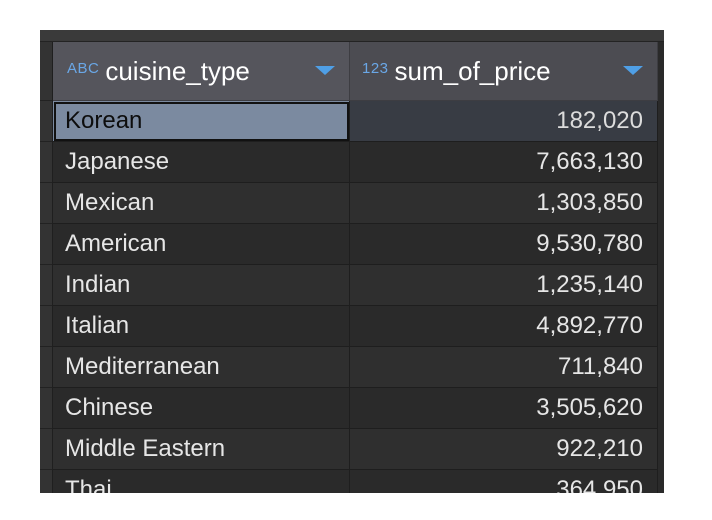 The width and height of the screenshot is (712, 520). I want to click on text-type-icon: ABC, so click(83, 68).